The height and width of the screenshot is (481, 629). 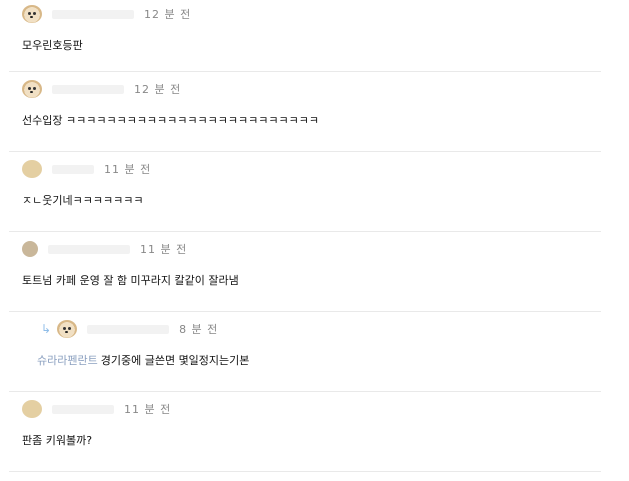 What do you see at coordinates (170, 120) in the screenshot?
I see `comment-text: 선수입장 ㅋㅋㅋㅋㅋㅋㅋㅋㅋㅋㅋㅋㅋㅋㅋㅋㅋㅋㅋㅋㅋㅋㅋㅋㅋ` at bounding box center [170, 120].